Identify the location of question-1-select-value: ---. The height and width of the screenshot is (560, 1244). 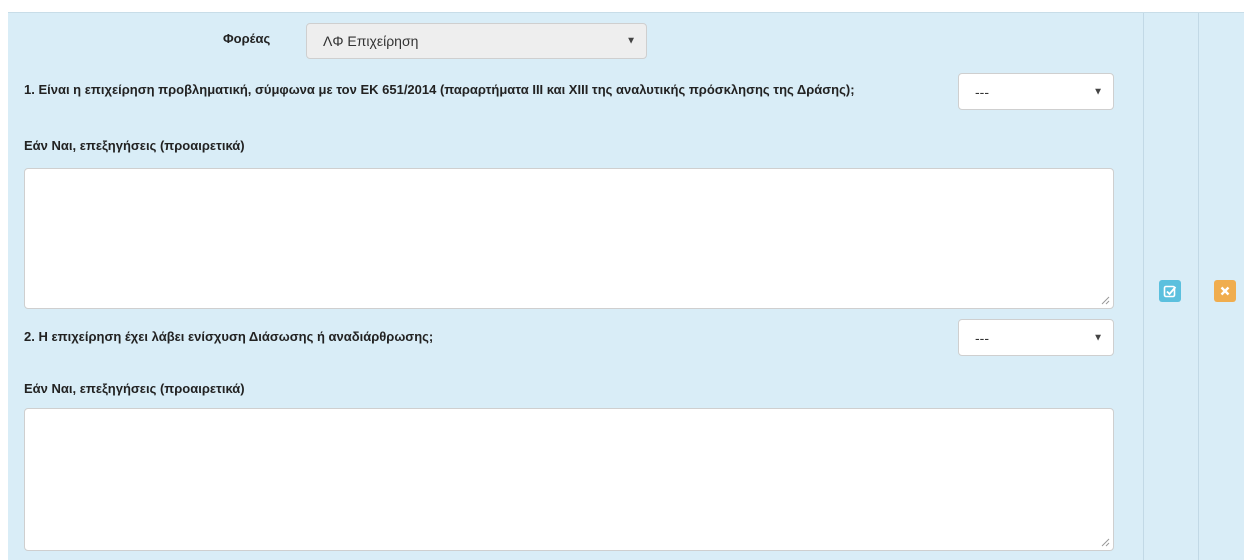
(982, 91).